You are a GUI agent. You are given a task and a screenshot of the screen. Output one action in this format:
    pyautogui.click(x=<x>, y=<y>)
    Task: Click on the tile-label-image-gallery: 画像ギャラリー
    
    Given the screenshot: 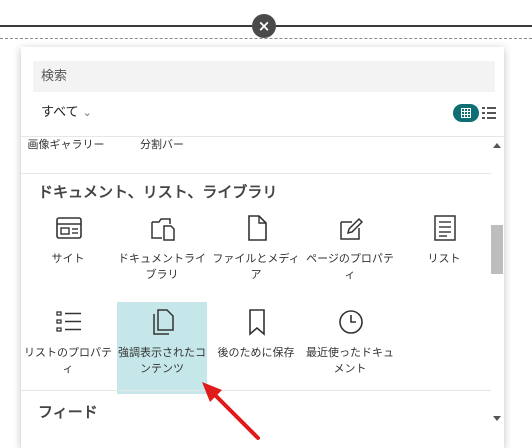 What is the action you would take?
    pyautogui.click(x=66, y=144)
    